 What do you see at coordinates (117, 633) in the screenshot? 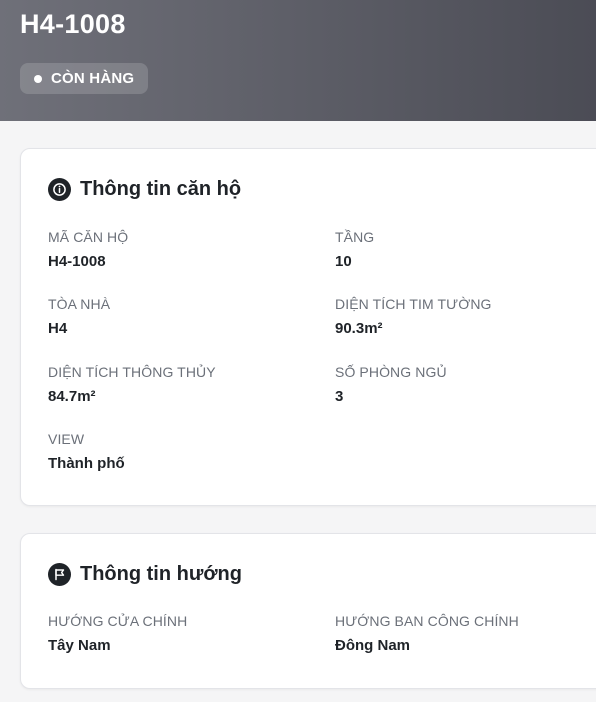
I see `field-main-door-direction: HƯỚNG CỬA CHÍNH Tây Nam` at bounding box center [117, 633].